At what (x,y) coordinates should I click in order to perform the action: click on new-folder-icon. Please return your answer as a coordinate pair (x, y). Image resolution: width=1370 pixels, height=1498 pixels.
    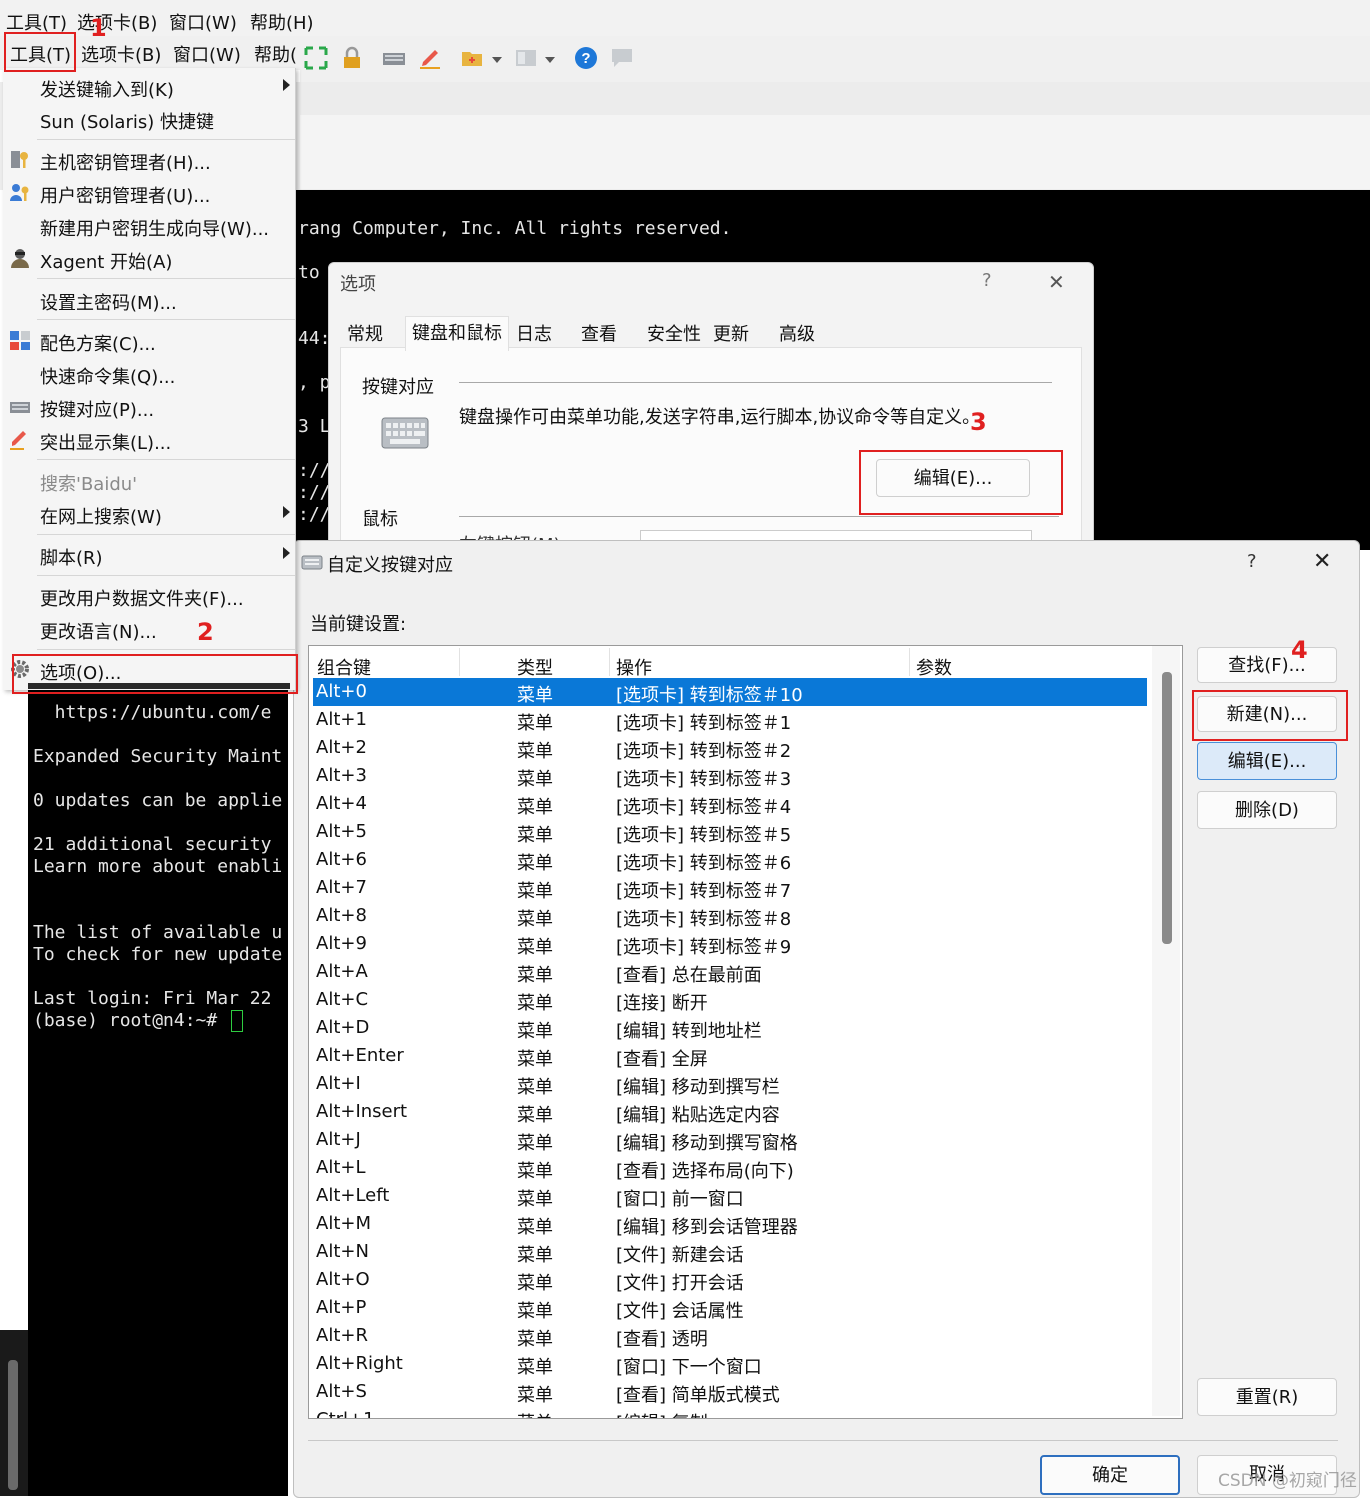
    Looking at the image, I should click on (472, 58).